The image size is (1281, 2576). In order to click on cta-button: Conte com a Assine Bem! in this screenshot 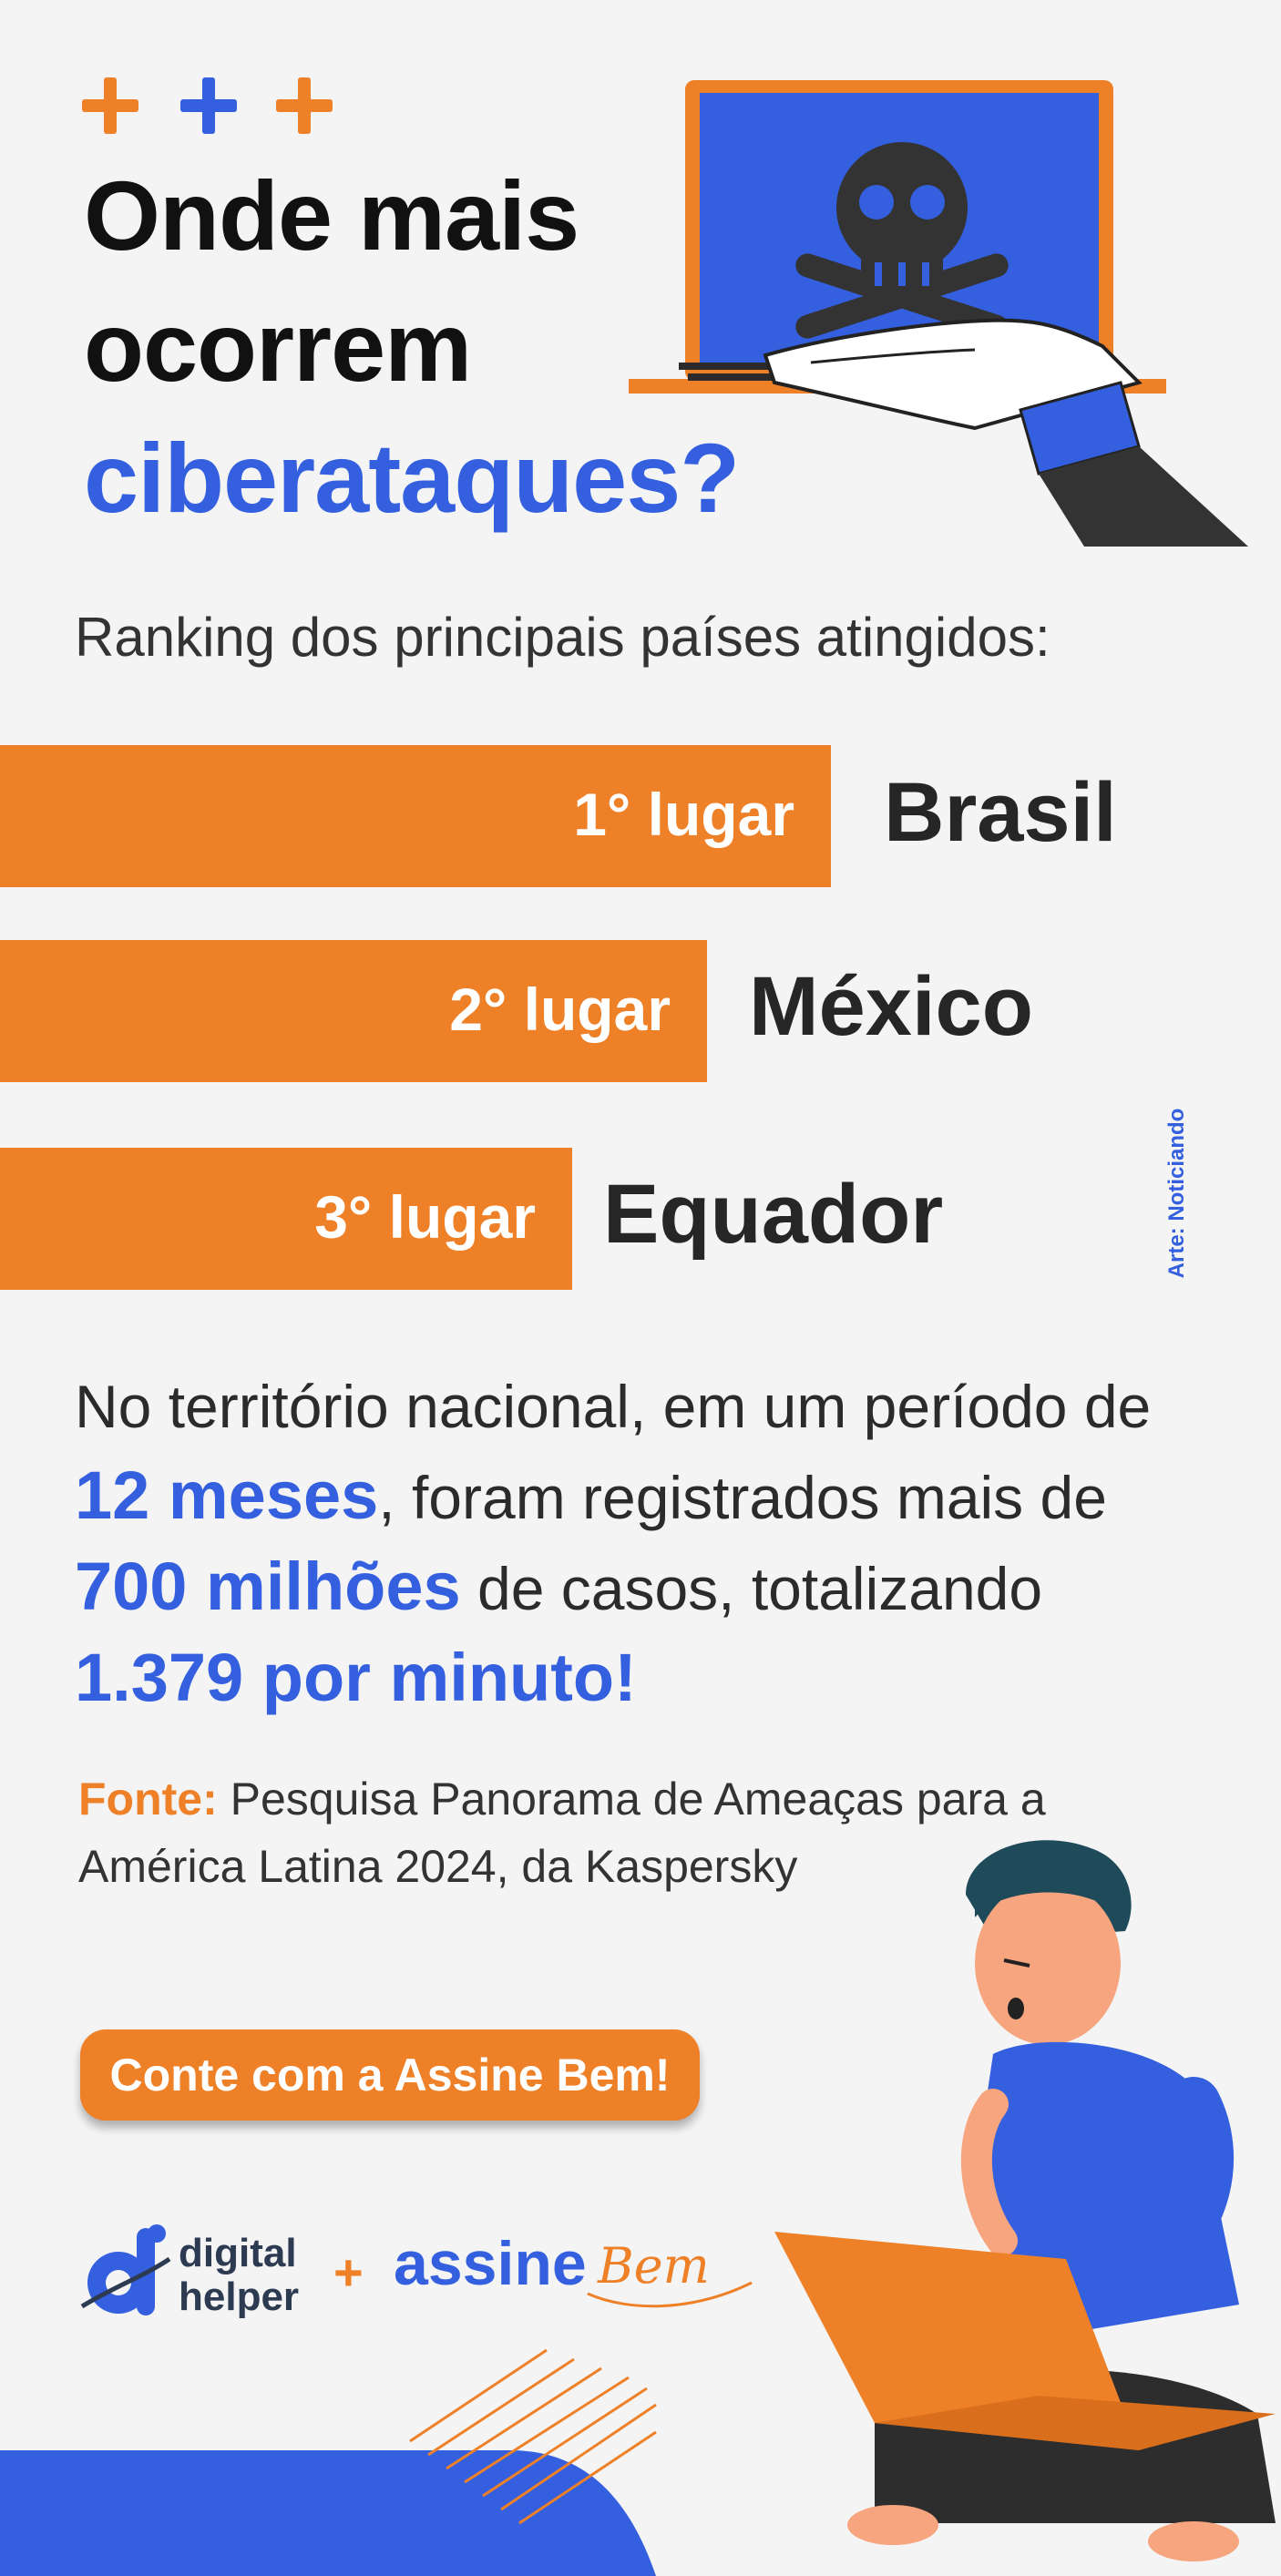, I will do `click(390, 2075)`.